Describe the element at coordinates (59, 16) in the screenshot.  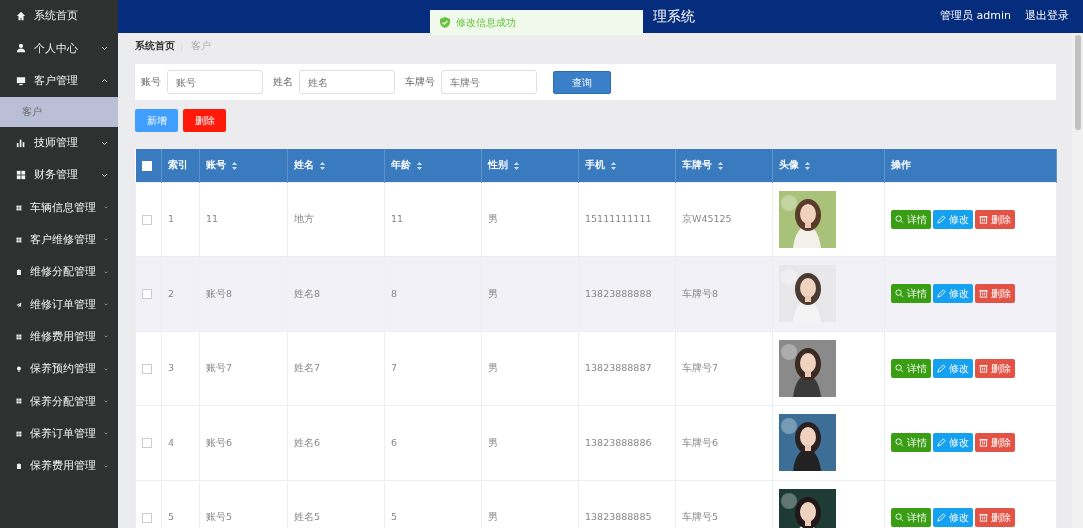
I see `sidebar-item: 系统首页` at that location.